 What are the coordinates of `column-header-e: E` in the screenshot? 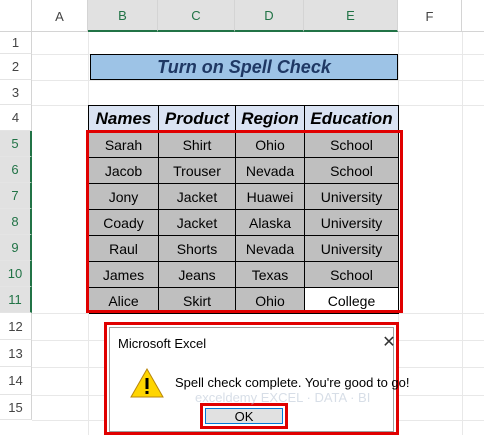 It's located at (351, 16).